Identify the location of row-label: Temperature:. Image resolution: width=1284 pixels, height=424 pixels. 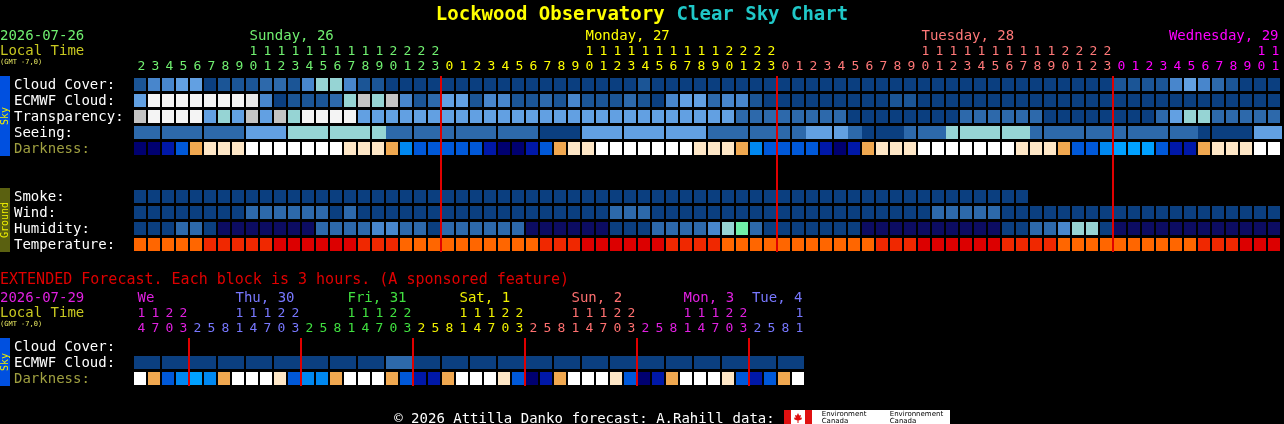
(65, 244).